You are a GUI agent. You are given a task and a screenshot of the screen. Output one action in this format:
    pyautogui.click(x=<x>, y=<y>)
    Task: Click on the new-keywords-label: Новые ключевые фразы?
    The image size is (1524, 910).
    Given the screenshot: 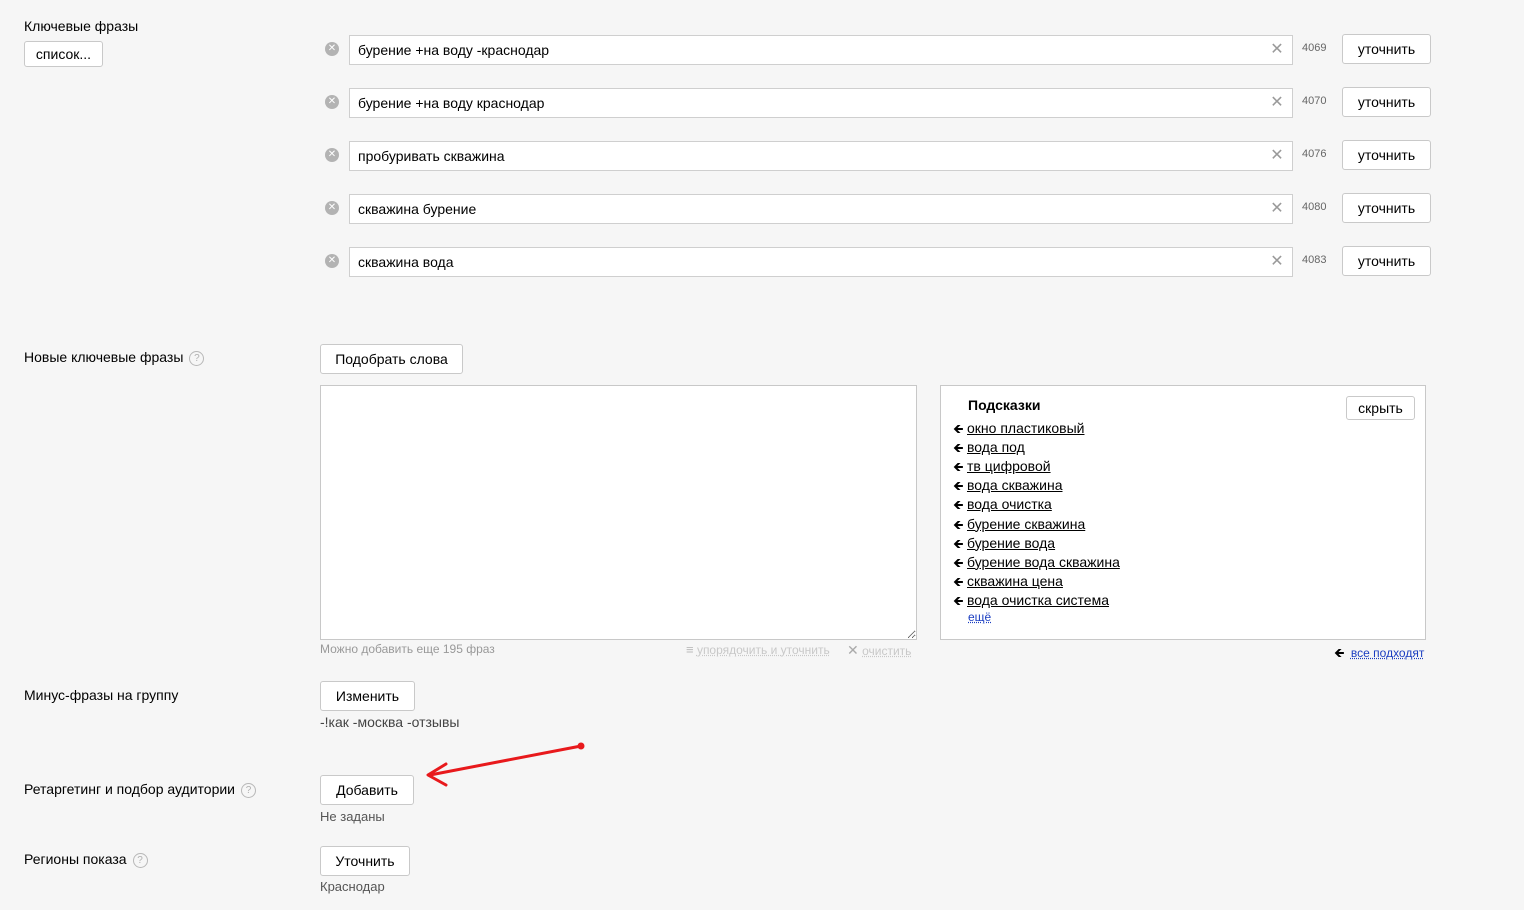 What is the action you would take?
    pyautogui.click(x=114, y=357)
    